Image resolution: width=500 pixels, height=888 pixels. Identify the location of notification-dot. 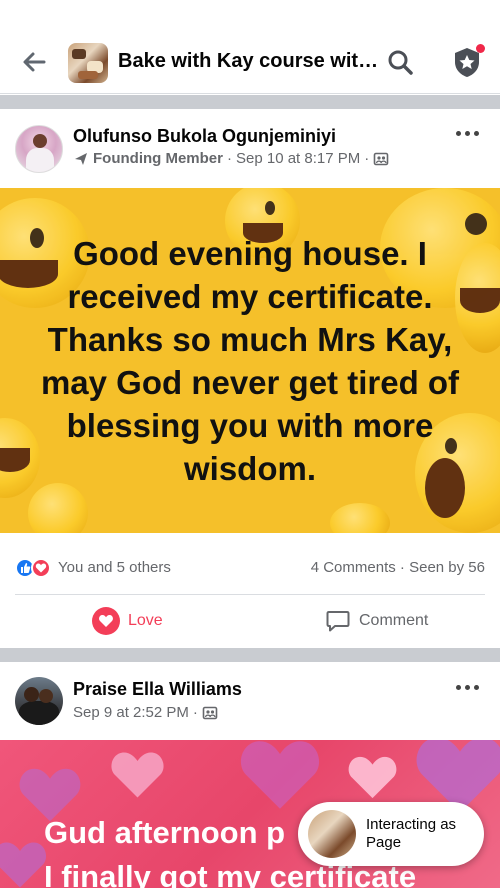
(480, 48).